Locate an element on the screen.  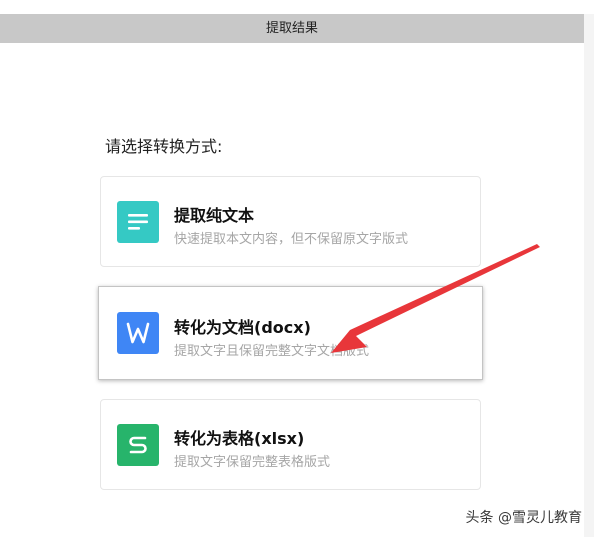
top-strip is located at coordinates (297, 7).